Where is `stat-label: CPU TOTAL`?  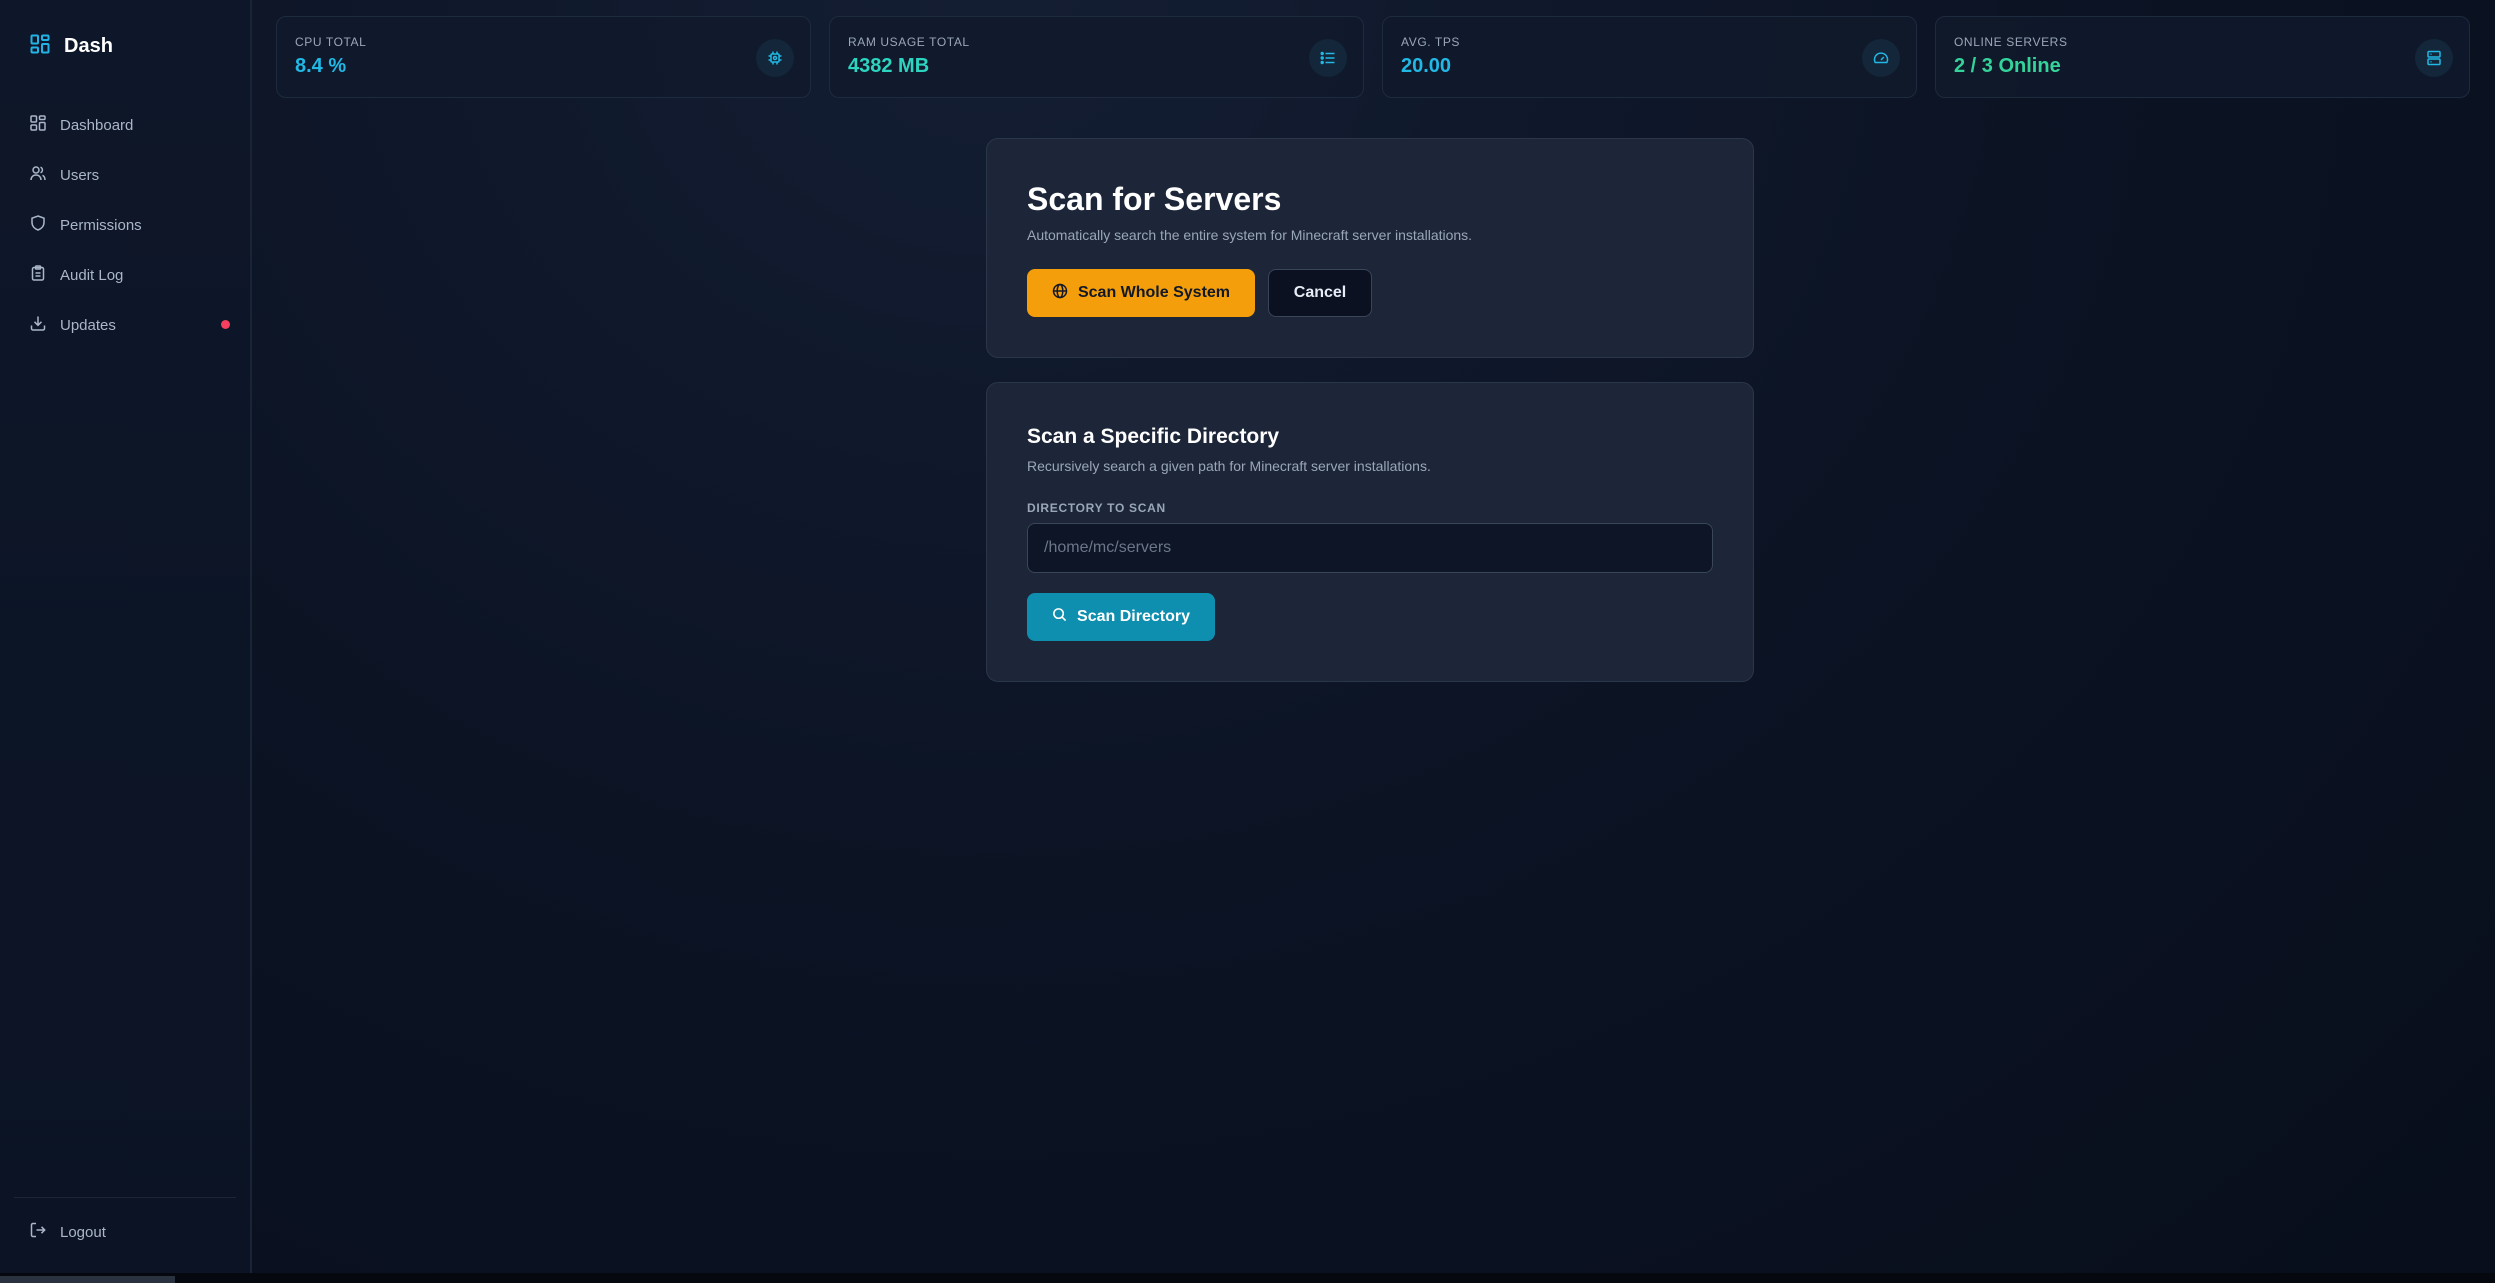
stat-label: CPU TOTAL is located at coordinates (331, 42).